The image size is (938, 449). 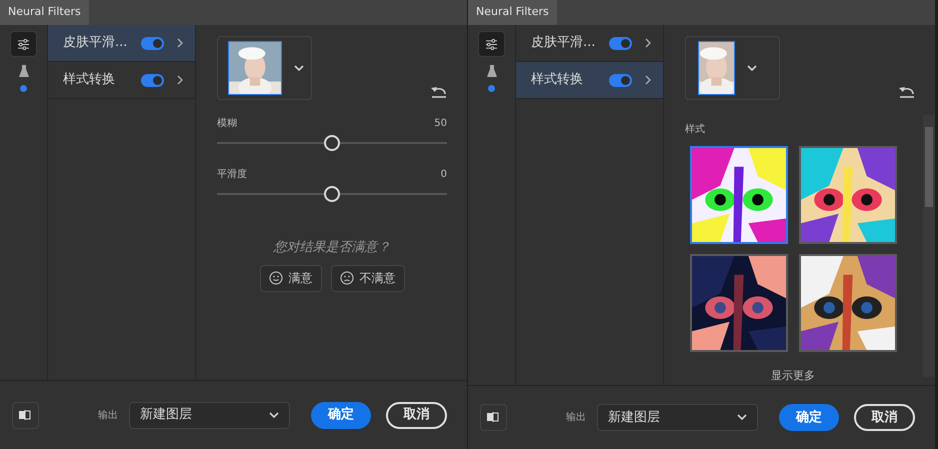 I want to click on feedback-question: 您对结果是否满意？, so click(x=332, y=248).